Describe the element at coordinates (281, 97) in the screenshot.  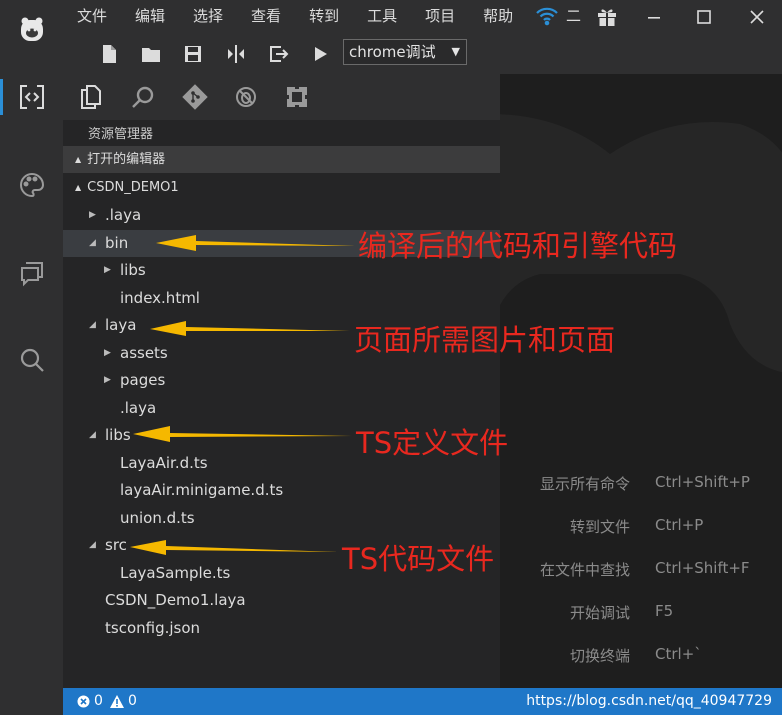
I see `side-tabs` at that location.